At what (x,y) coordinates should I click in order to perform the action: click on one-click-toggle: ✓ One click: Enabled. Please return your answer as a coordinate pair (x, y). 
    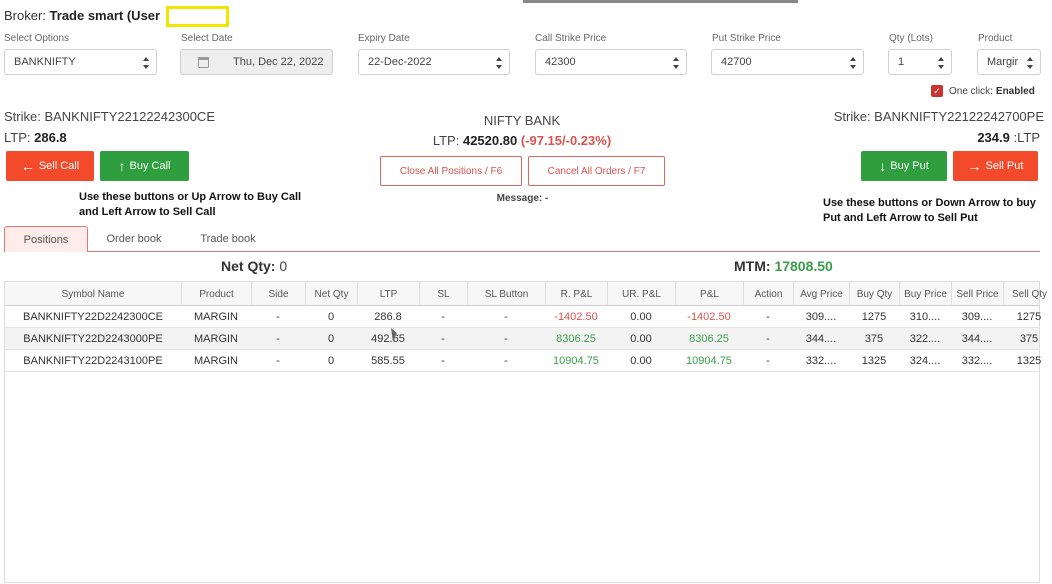
    Looking at the image, I should click on (983, 91).